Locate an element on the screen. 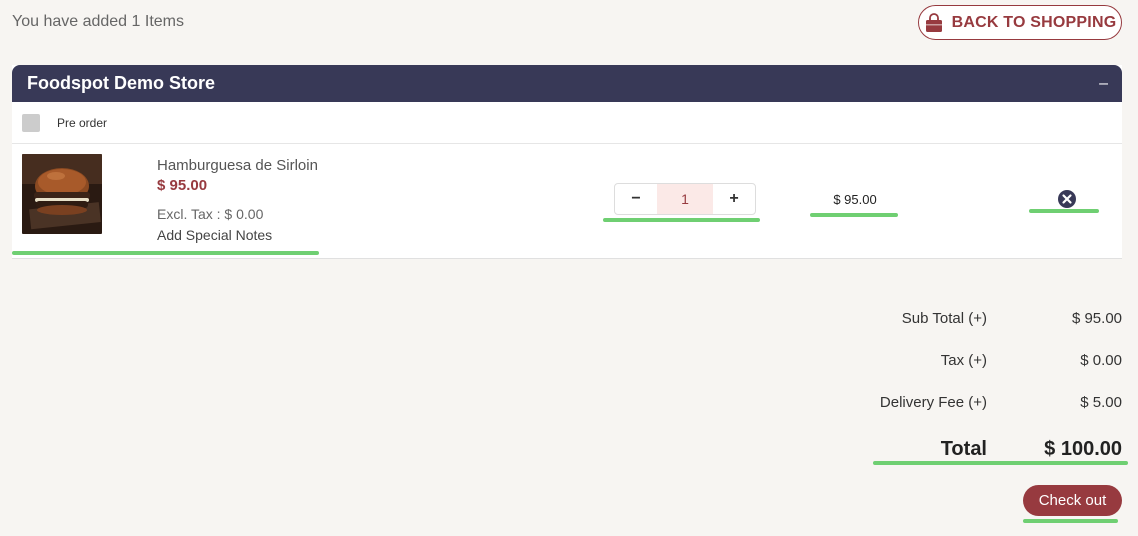 This screenshot has height=536, width=1138. subtotal-row: Sub Total (+) $ 95.00 is located at coordinates (971, 318).